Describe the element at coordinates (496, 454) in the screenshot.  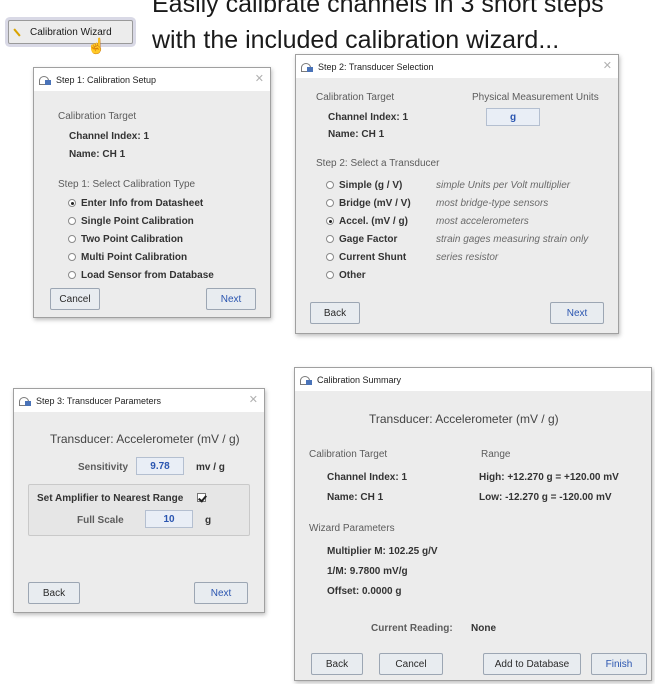
I see `range-label: Range` at that location.